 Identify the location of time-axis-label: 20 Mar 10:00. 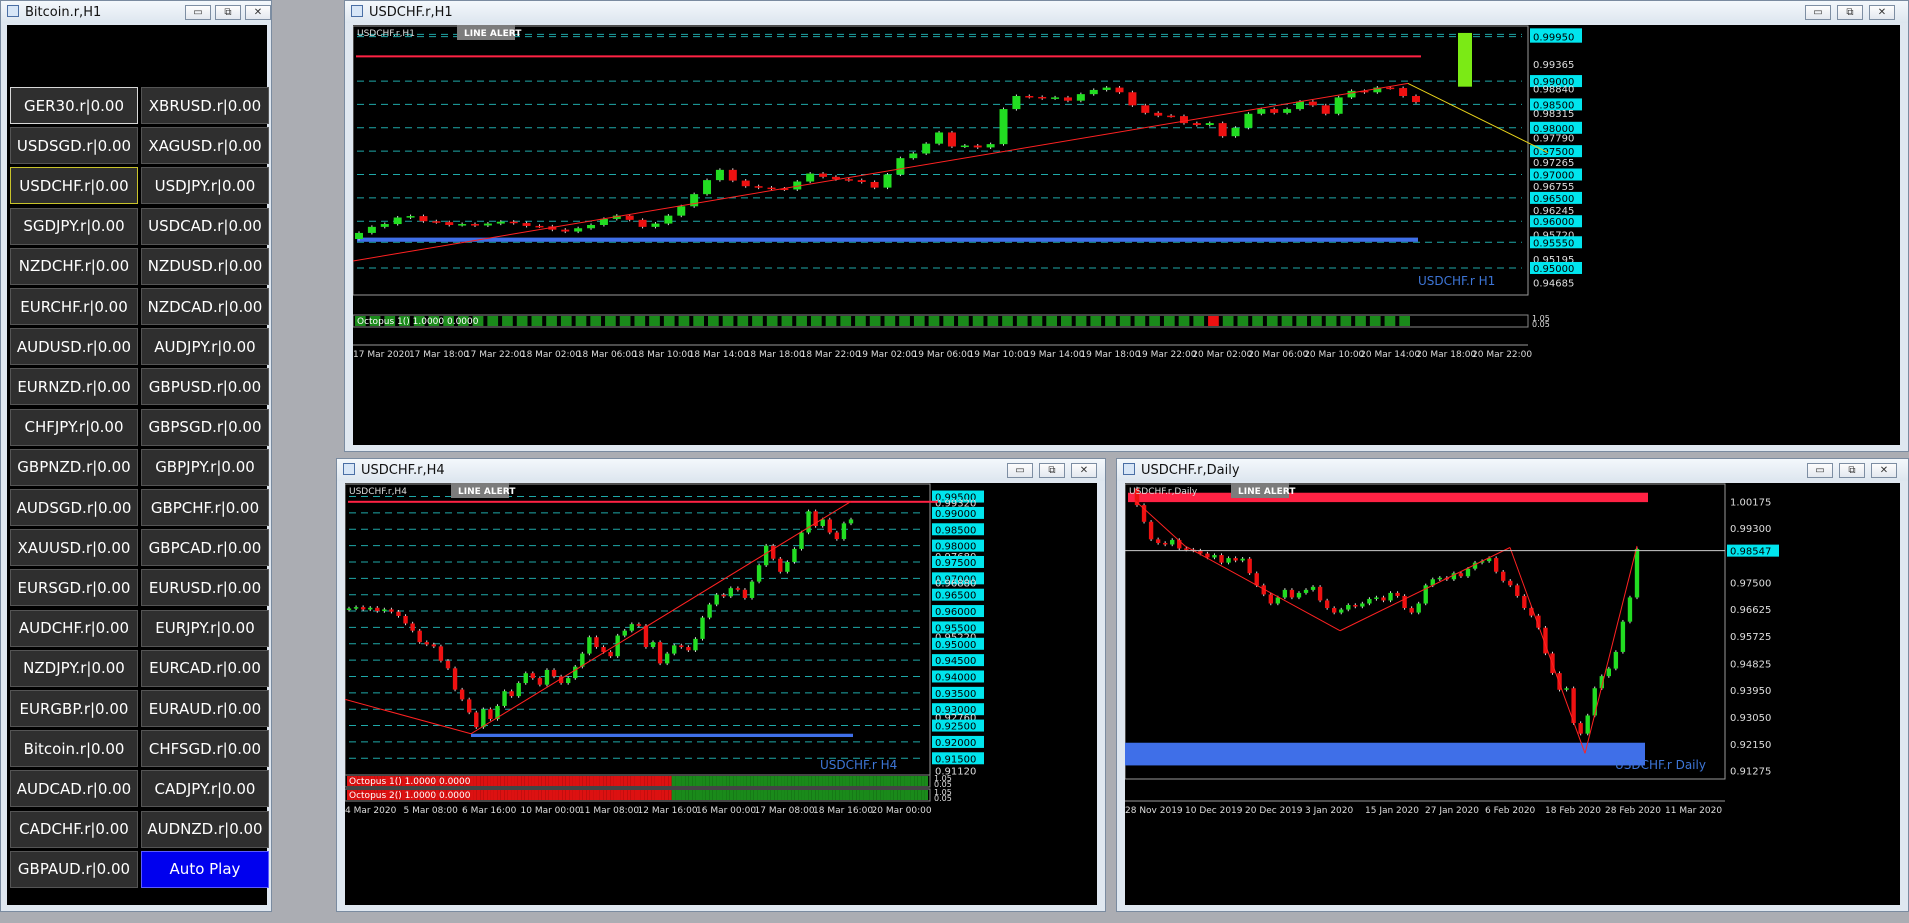
(1334, 355).